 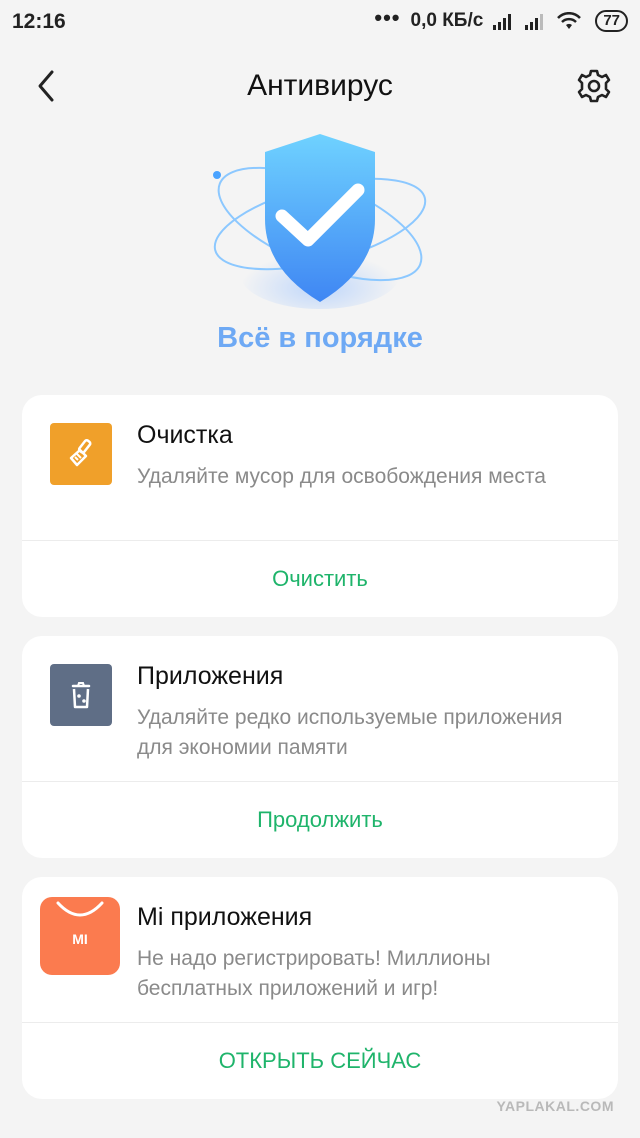 I want to click on settings-button, so click(x=594, y=86).